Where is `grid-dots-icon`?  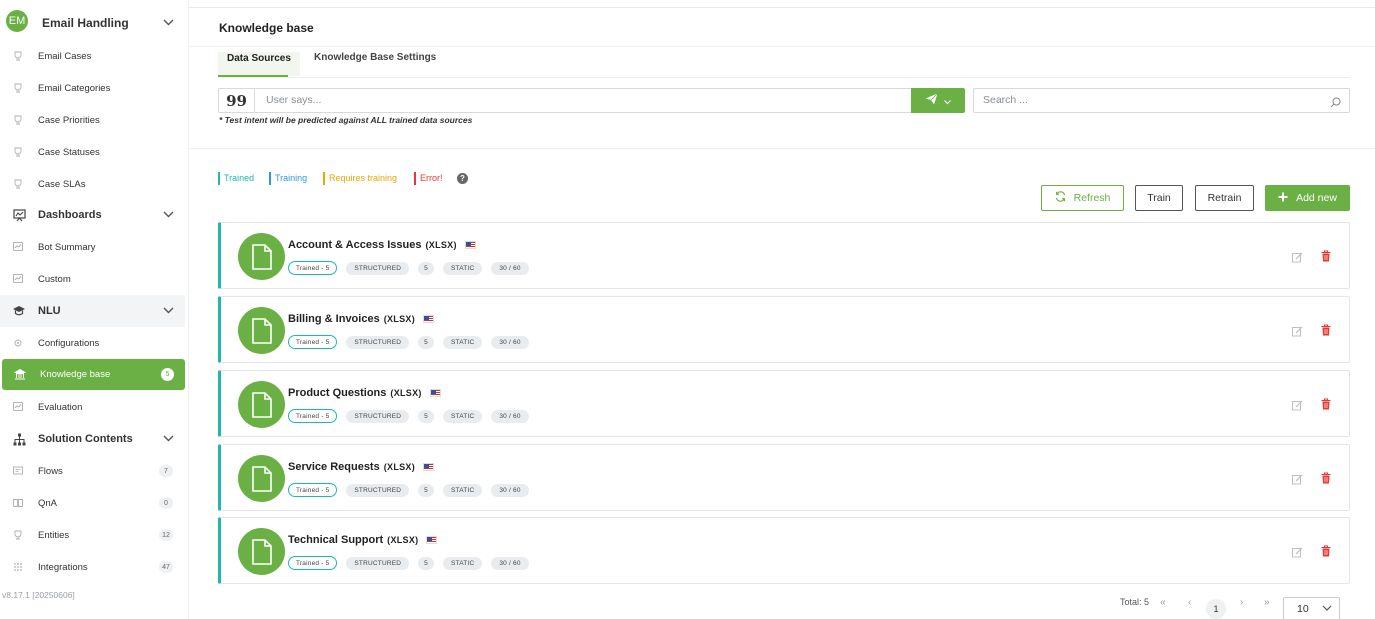
grid-dots-icon is located at coordinates (18, 567).